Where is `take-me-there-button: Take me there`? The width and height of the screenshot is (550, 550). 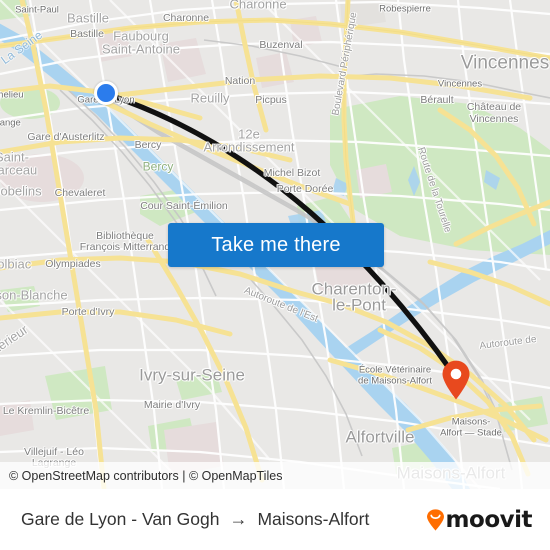 take-me-there-button: Take me there is located at coordinates (276, 245).